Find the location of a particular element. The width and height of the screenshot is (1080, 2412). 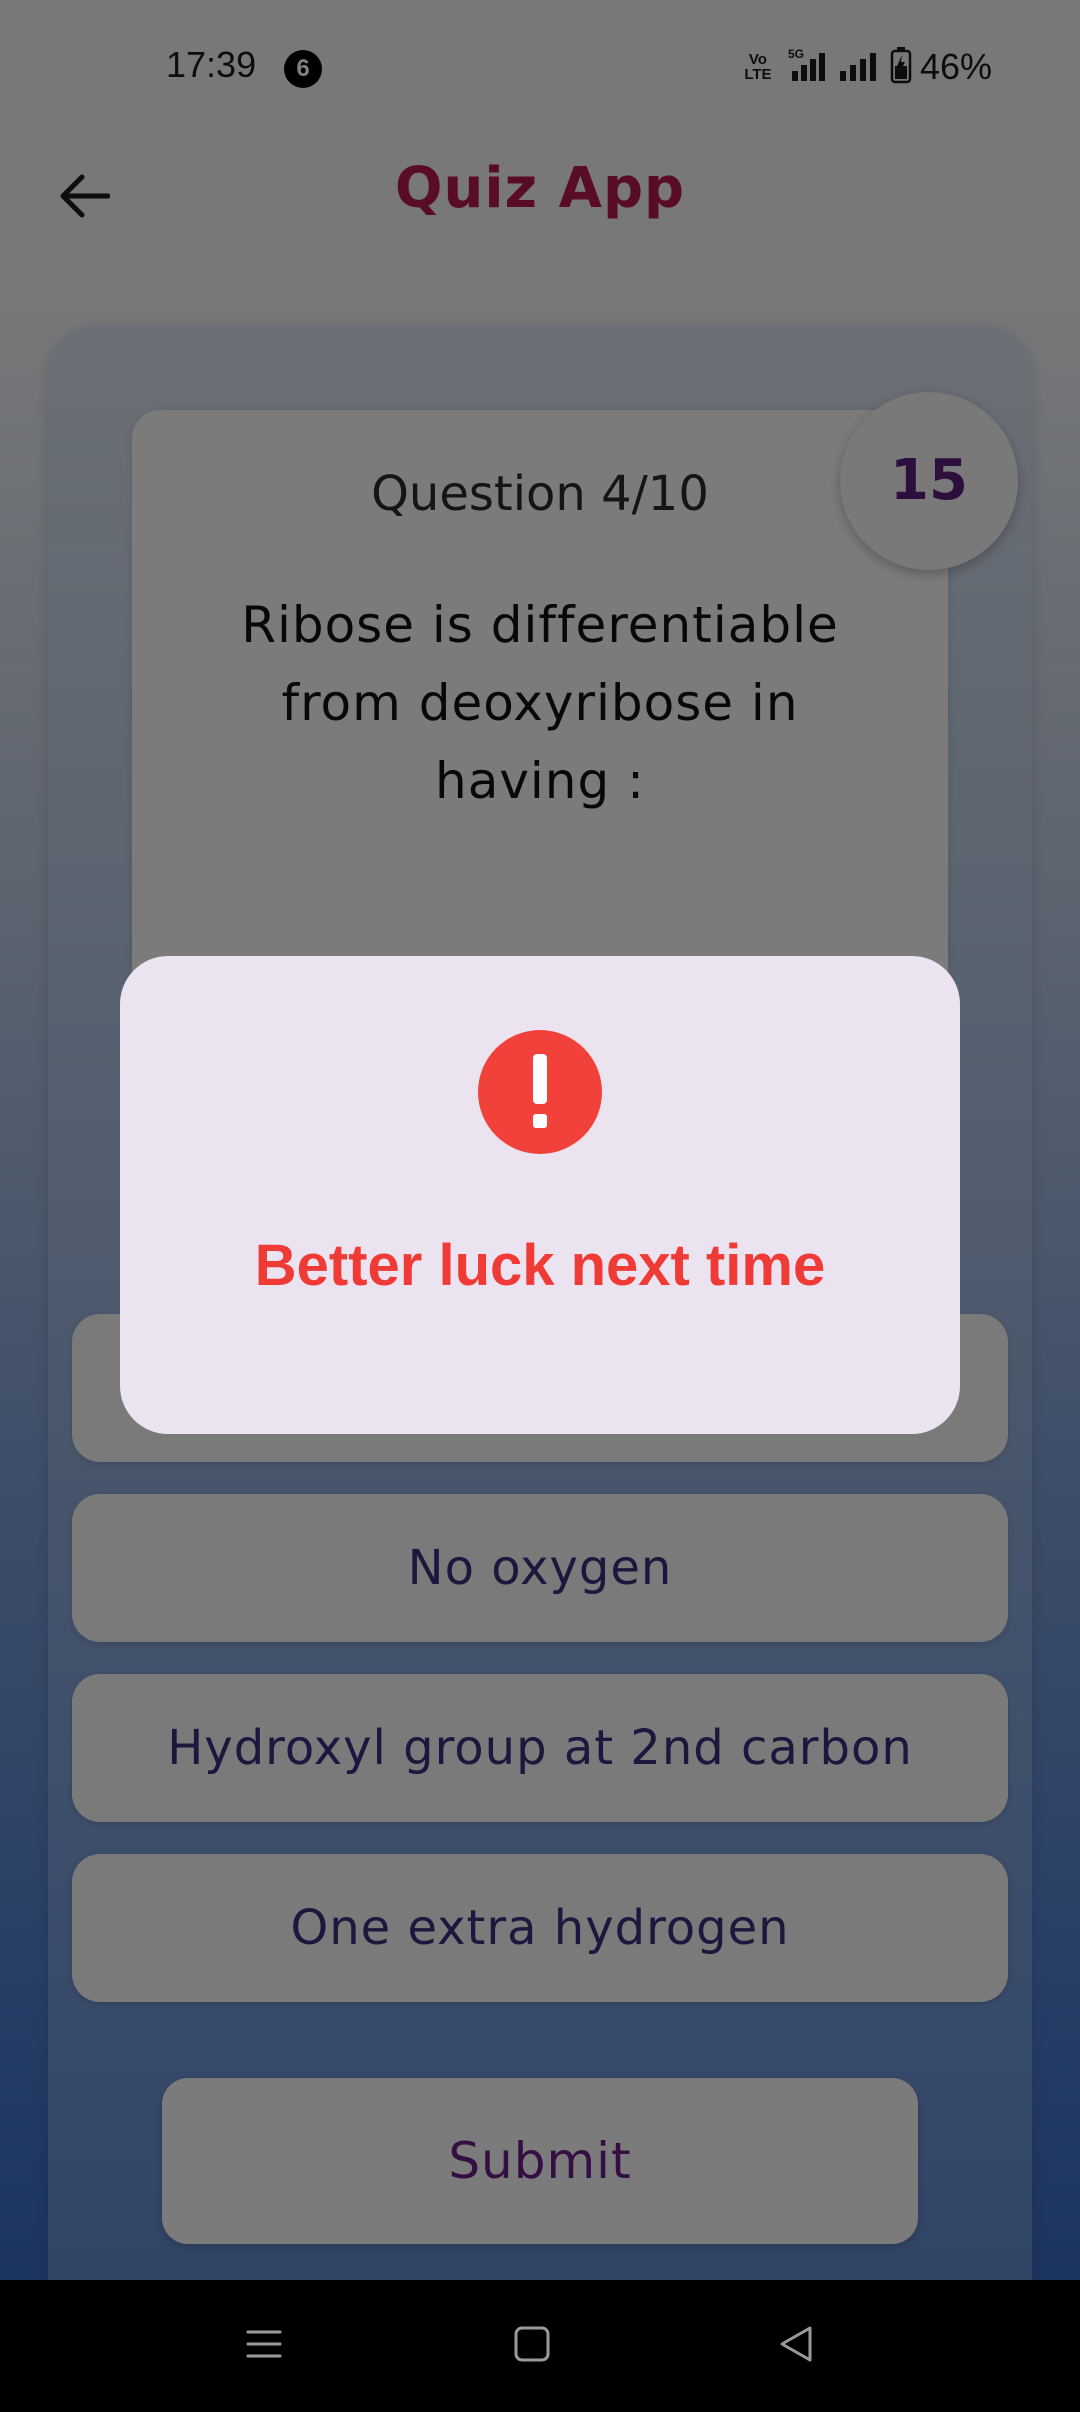

home-button is located at coordinates (532, 2346).